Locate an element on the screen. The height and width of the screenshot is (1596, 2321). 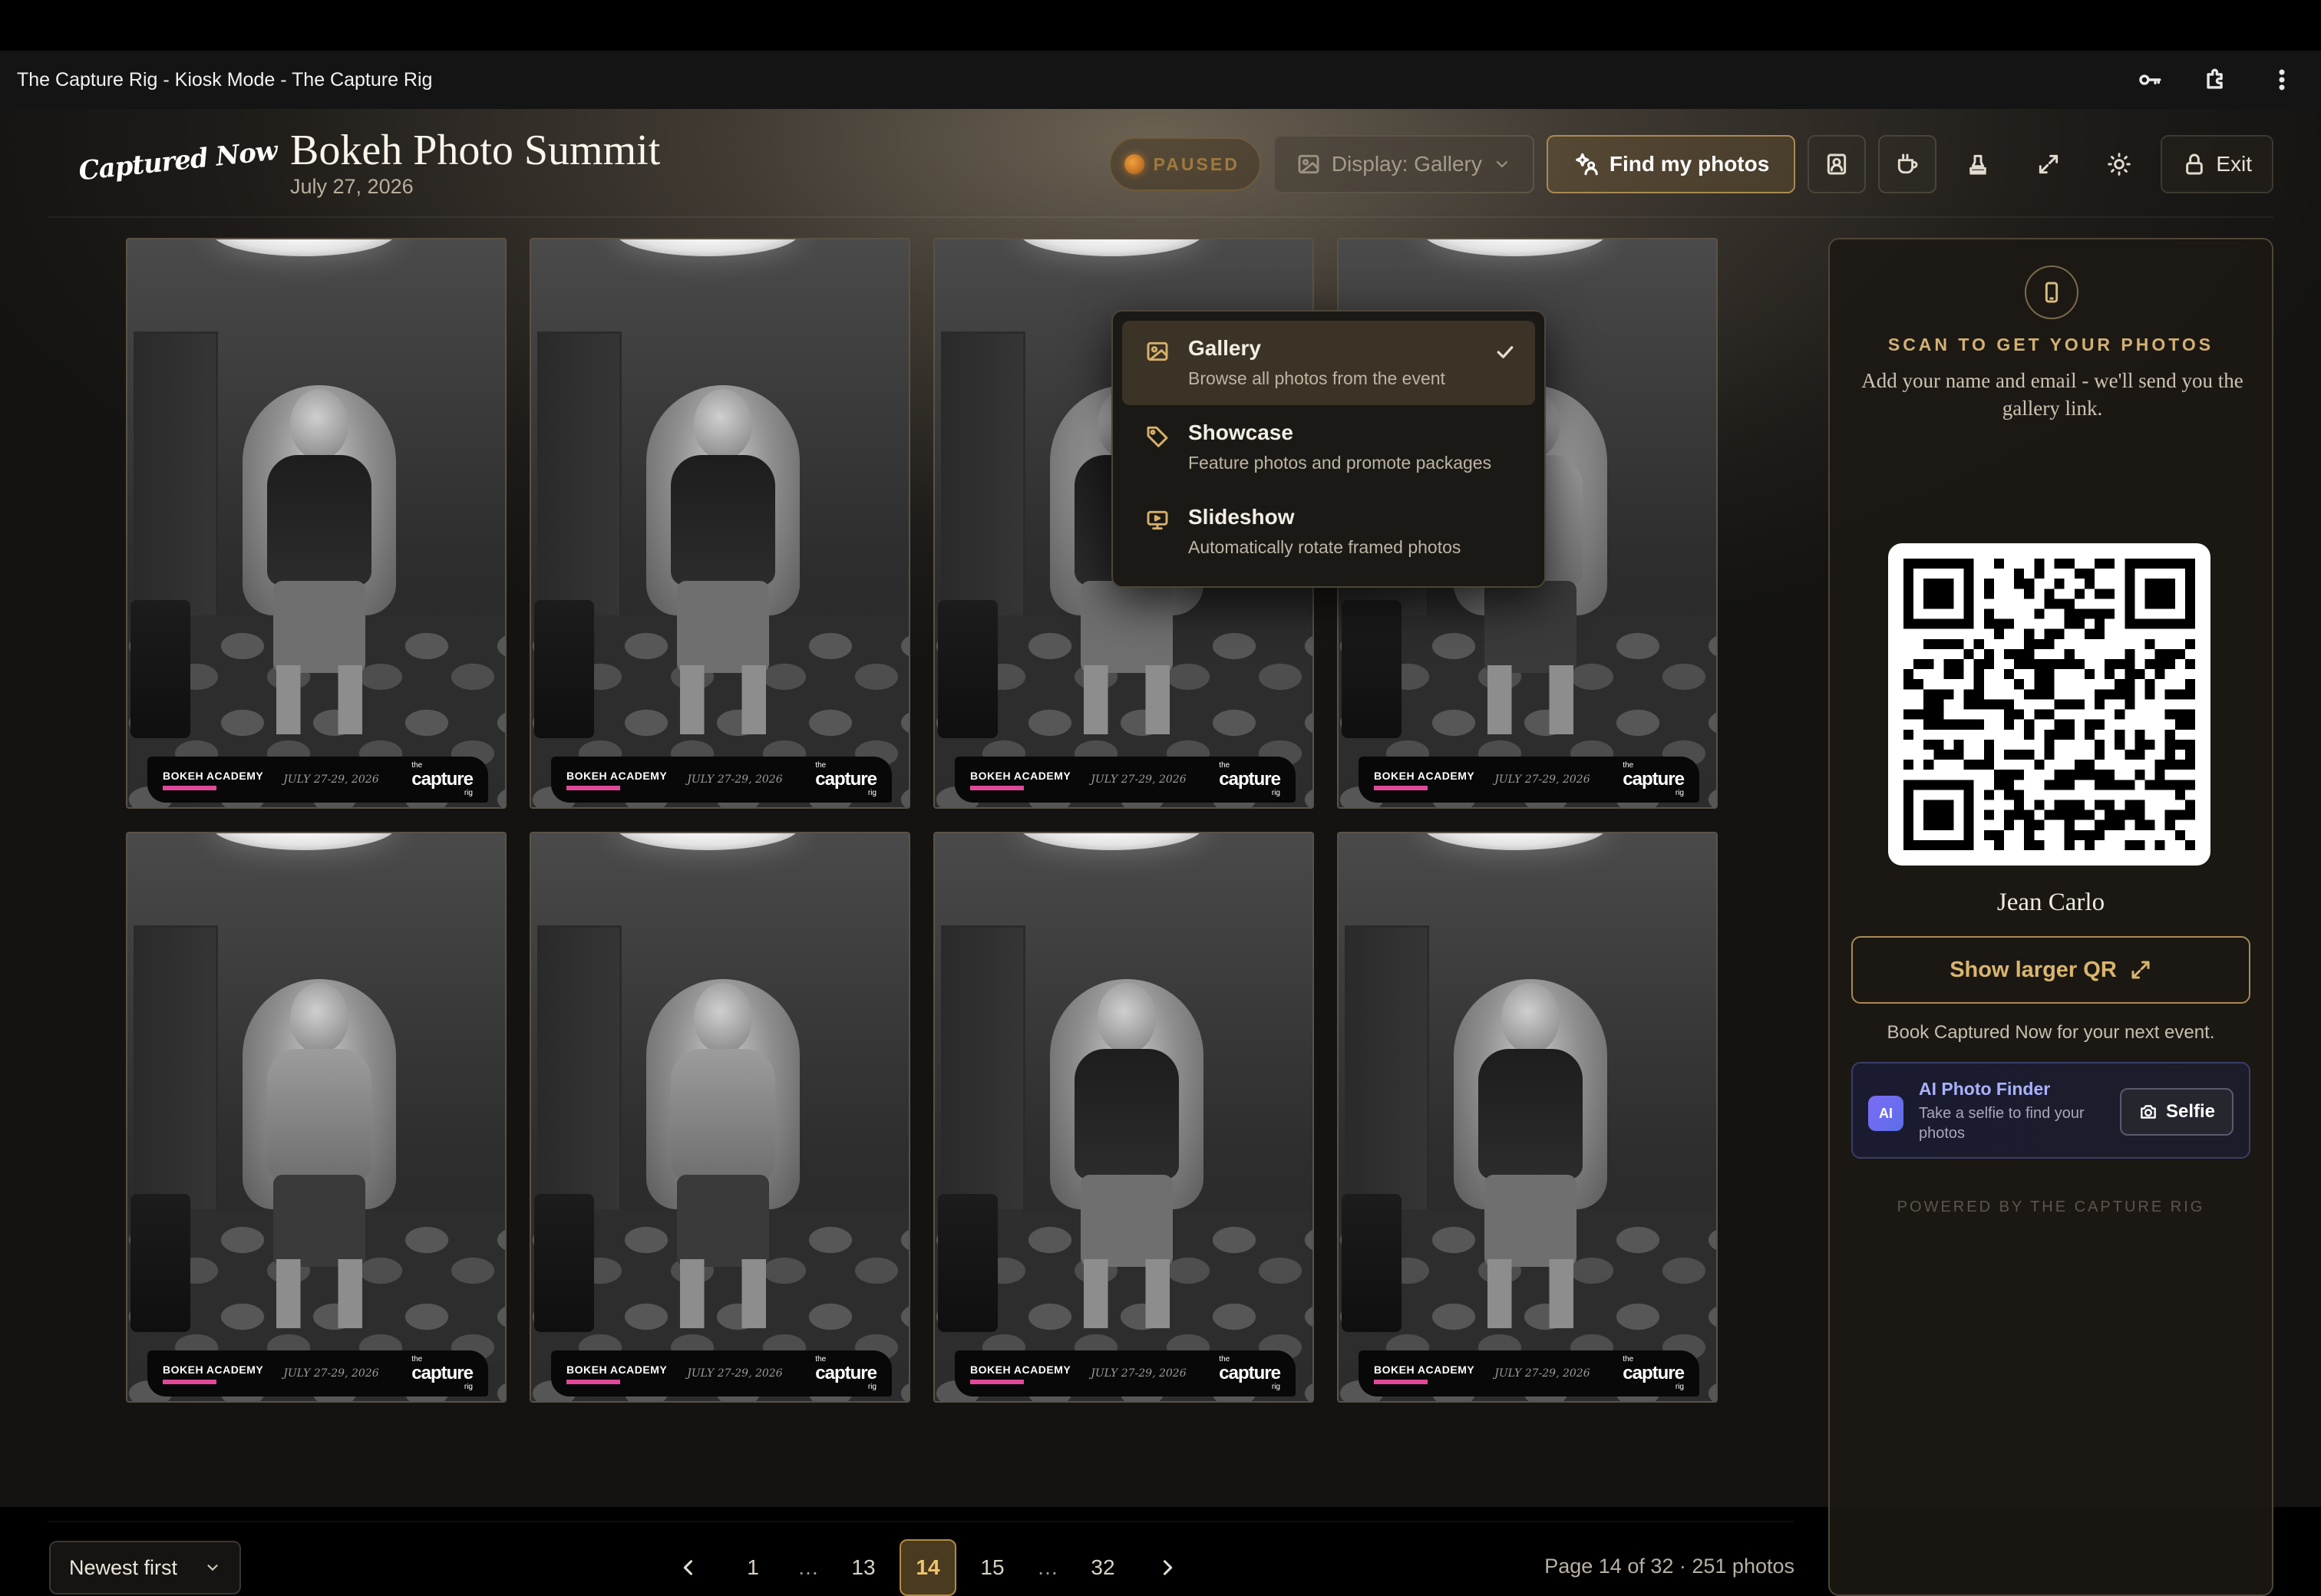
key-icon is located at coordinates (2150, 80).